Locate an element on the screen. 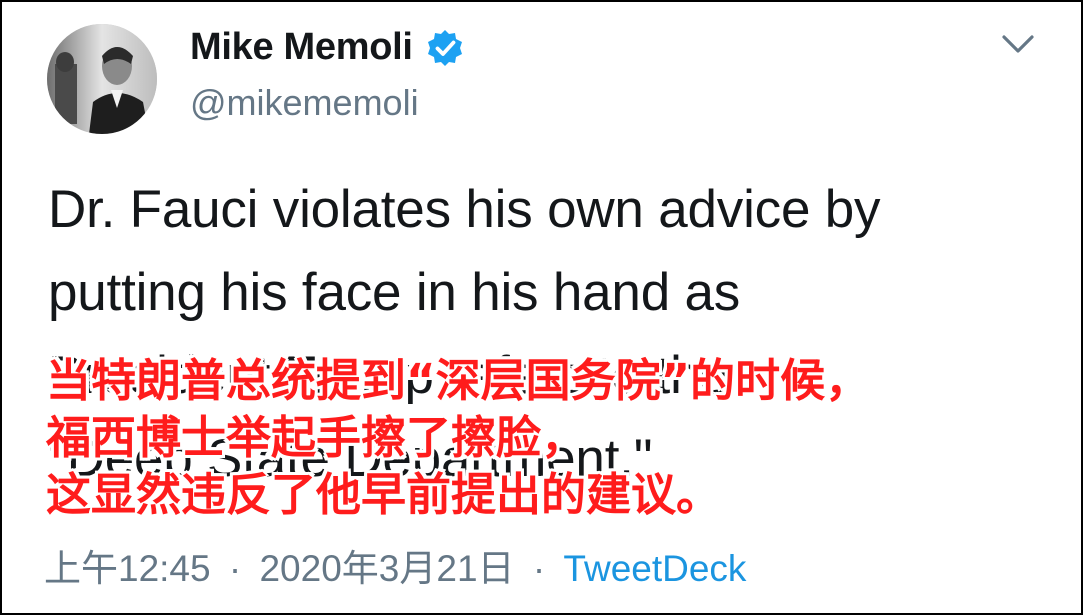 The width and height of the screenshot is (1083, 615). verified-badge-icon is located at coordinates (444, 47).